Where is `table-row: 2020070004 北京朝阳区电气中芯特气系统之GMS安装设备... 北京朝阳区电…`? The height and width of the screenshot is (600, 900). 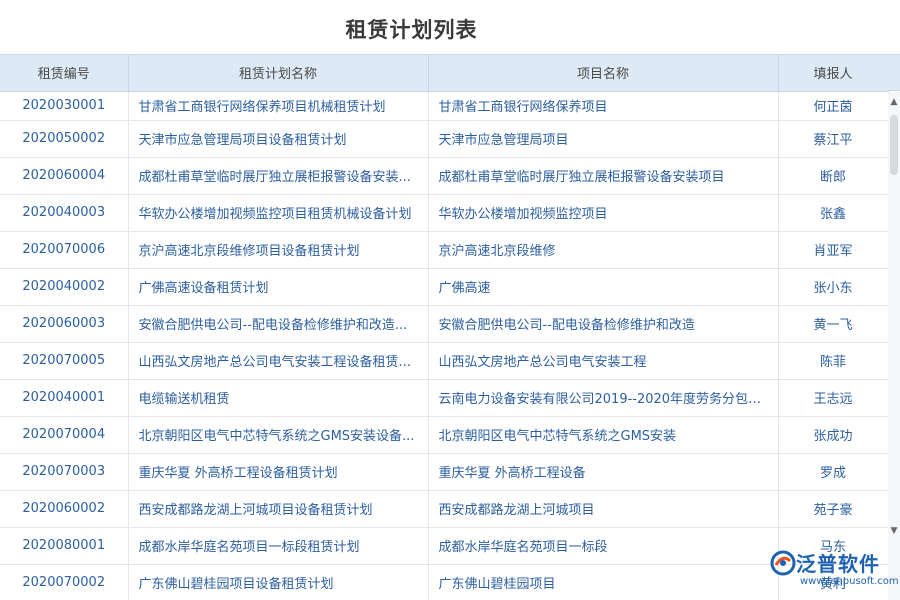 table-row: 2020070004 北京朝阳区电气中芯特气系统之GMS安装设备... 北京朝阳区电… is located at coordinates (444, 435).